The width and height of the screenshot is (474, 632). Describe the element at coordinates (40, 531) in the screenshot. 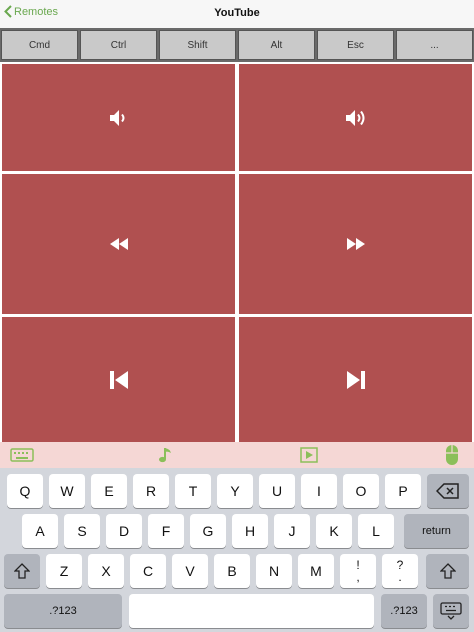

I see `key-a: A` at that location.